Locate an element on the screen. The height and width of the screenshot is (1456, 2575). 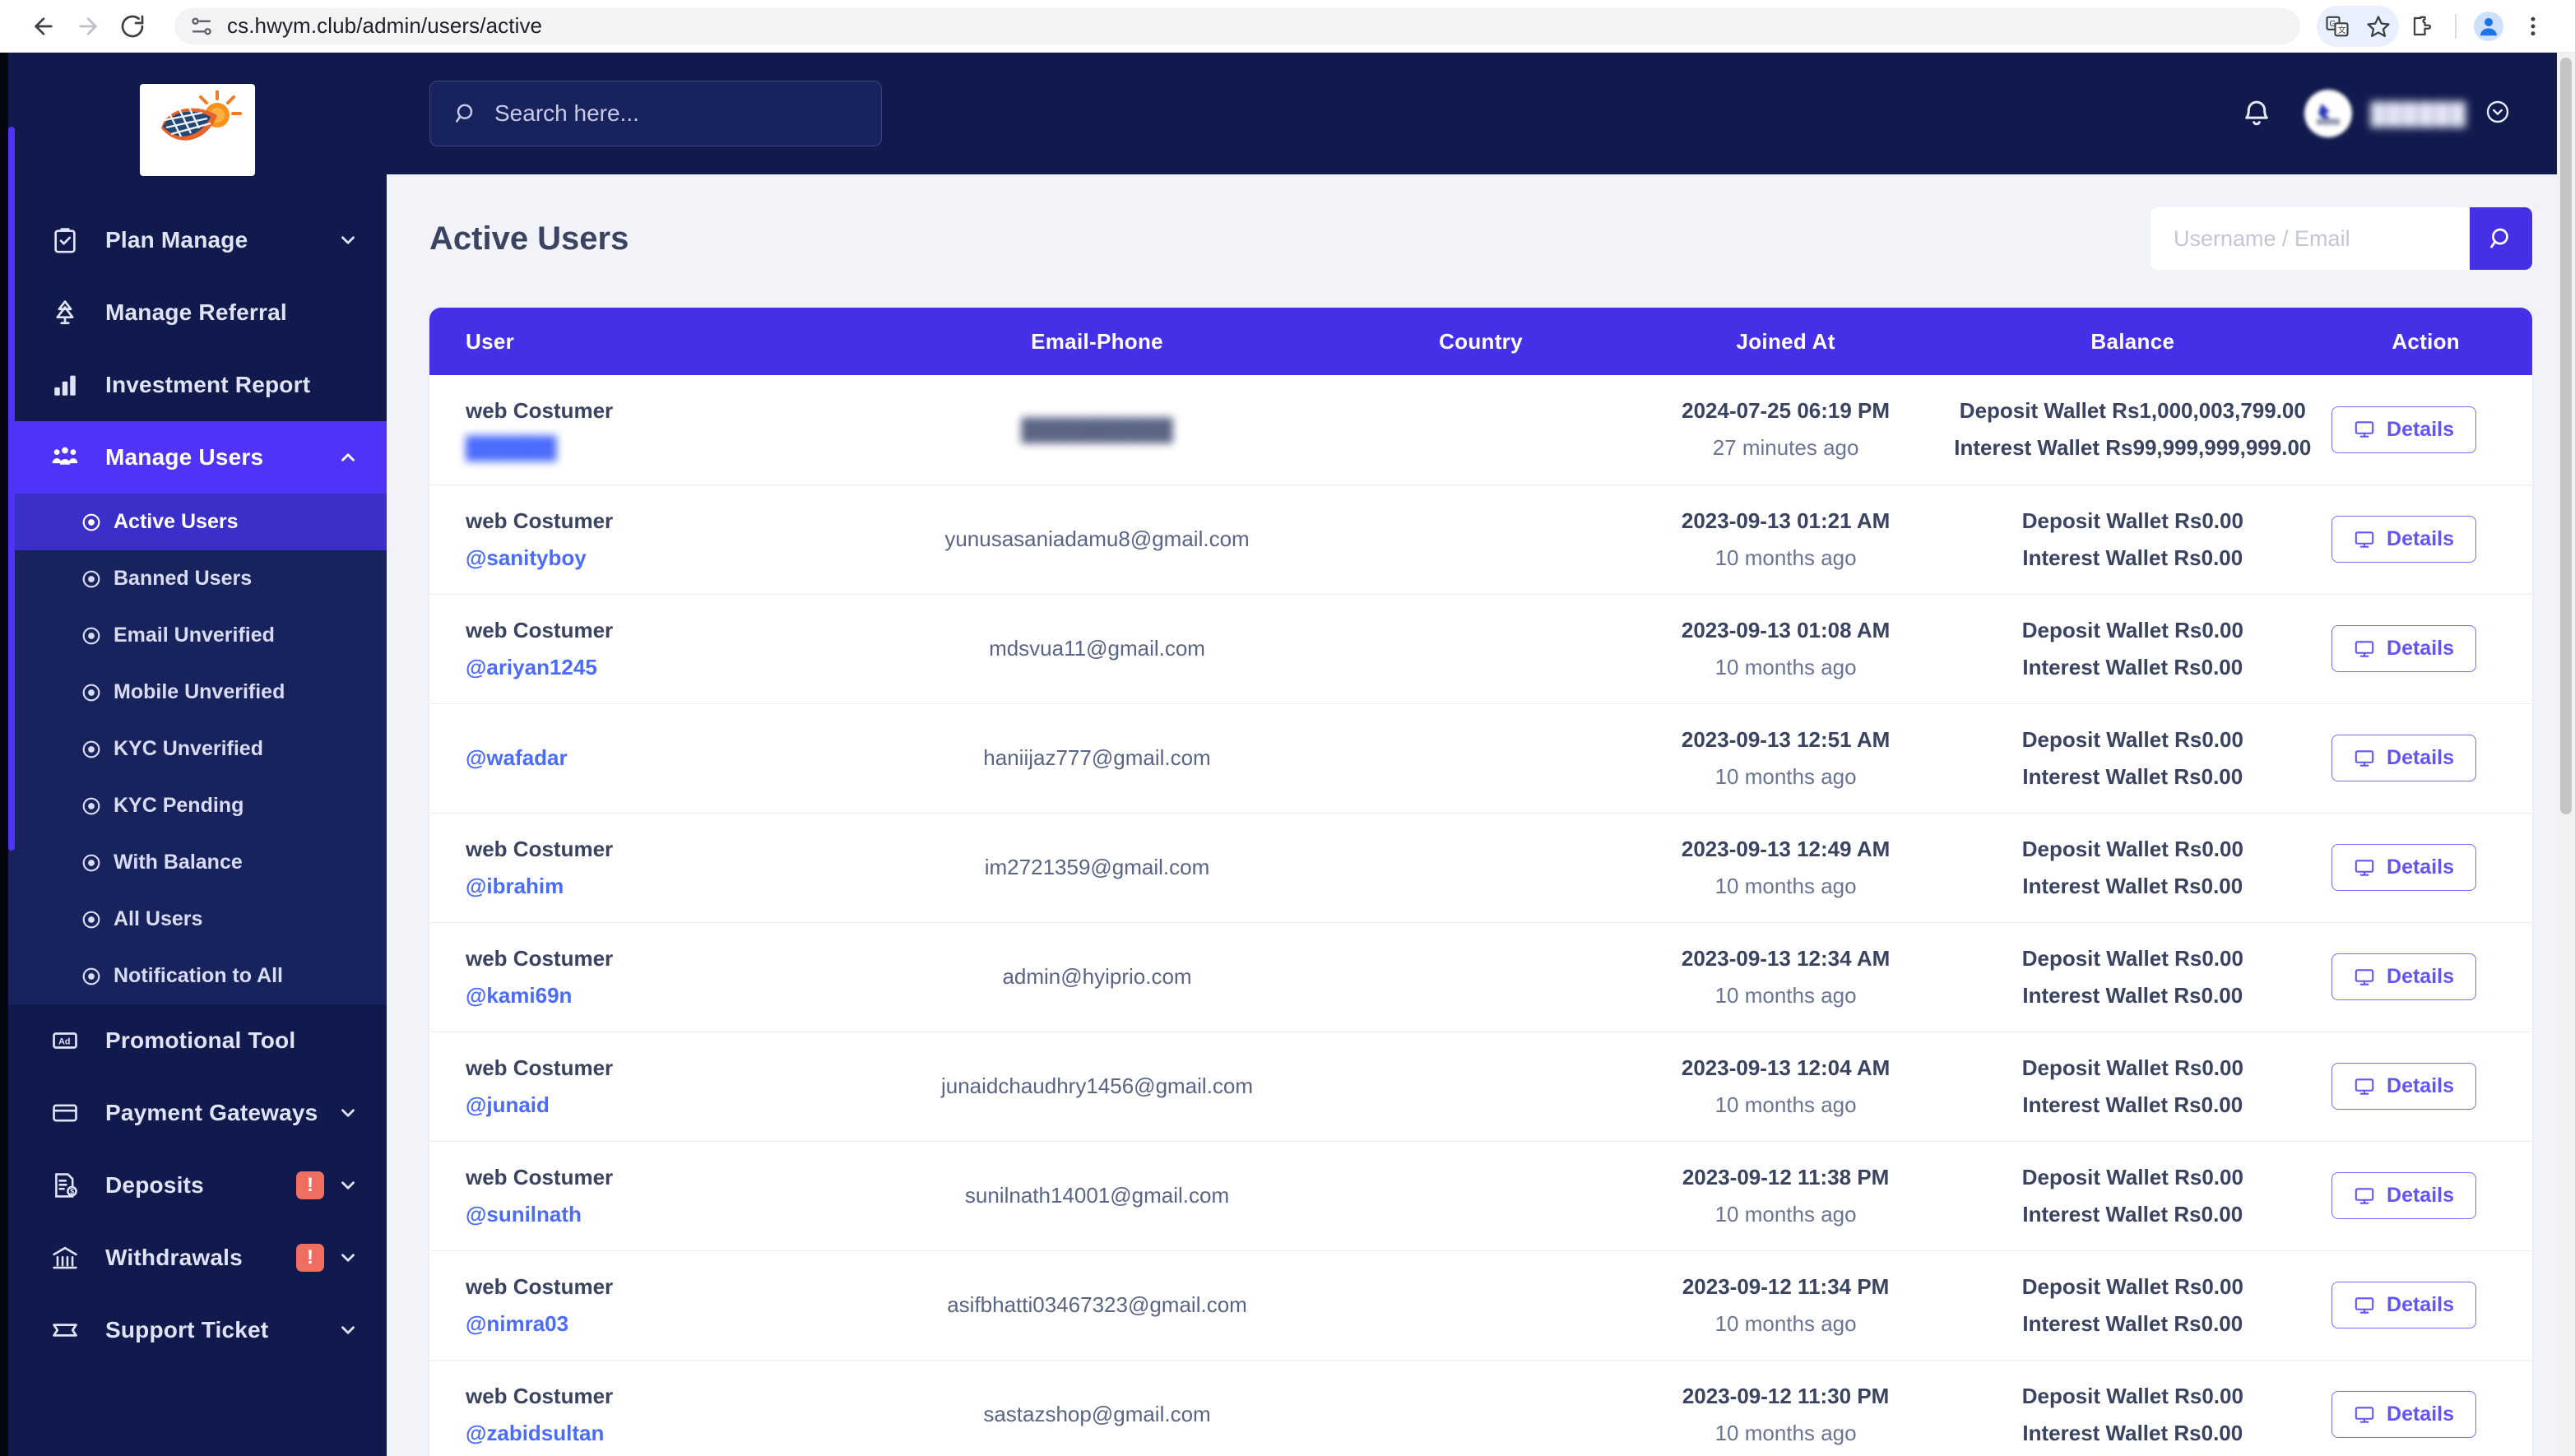
cell-joined-at: 2023-09-13 12:51 AM 10 months ago is located at coordinates (1785, 758).